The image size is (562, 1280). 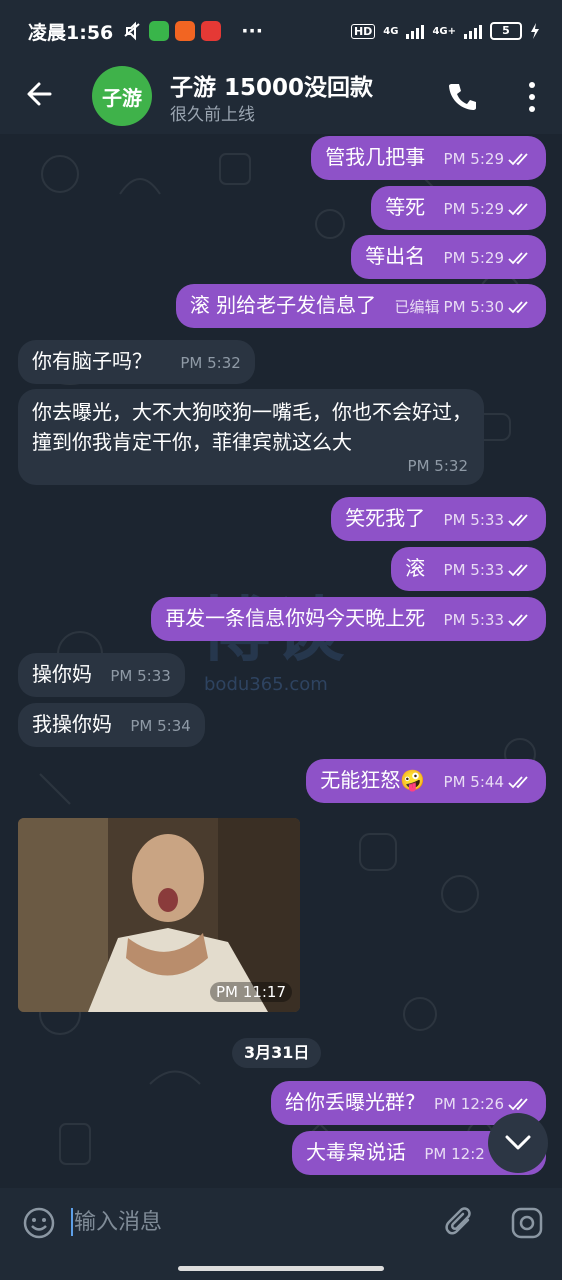 What do you see at coordinates (391, 31) in the screenshot?
I see `network-label: 4G` at bounding box center [391, 31].